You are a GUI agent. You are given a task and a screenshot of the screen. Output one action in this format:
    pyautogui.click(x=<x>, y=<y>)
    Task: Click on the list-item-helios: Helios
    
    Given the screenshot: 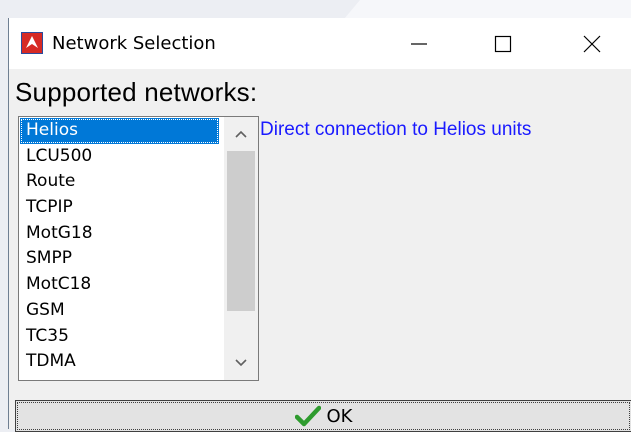 What is the action you would take?
    pyautogui.click(x=119, y=131)
    